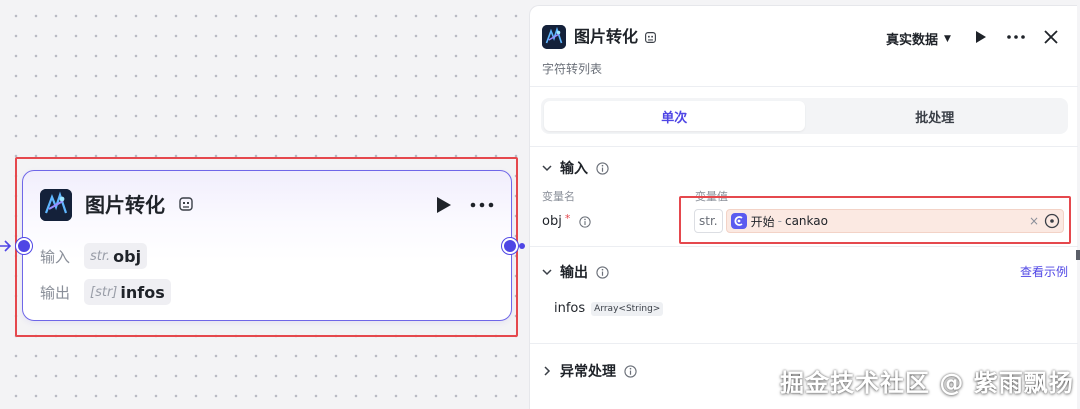  Describe the element at coordinates (142, 292) in the screenshot. I see `node-output-name: infos` at that location.